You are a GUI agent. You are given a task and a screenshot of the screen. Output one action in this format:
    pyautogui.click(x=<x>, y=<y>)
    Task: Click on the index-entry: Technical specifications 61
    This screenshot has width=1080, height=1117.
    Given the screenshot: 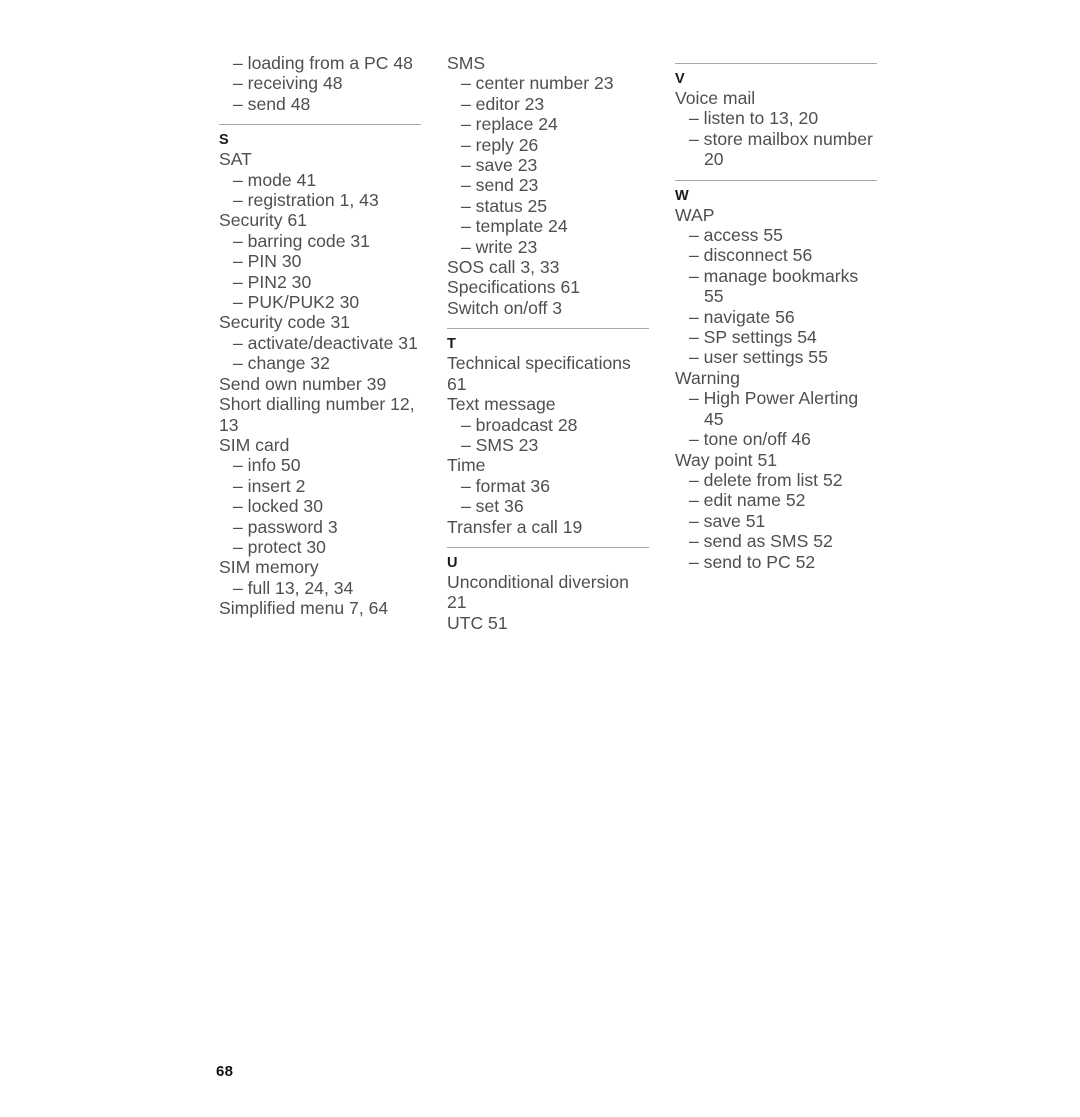 What is the action you would take?
    pyautogui.click(x=541, y=373)
    